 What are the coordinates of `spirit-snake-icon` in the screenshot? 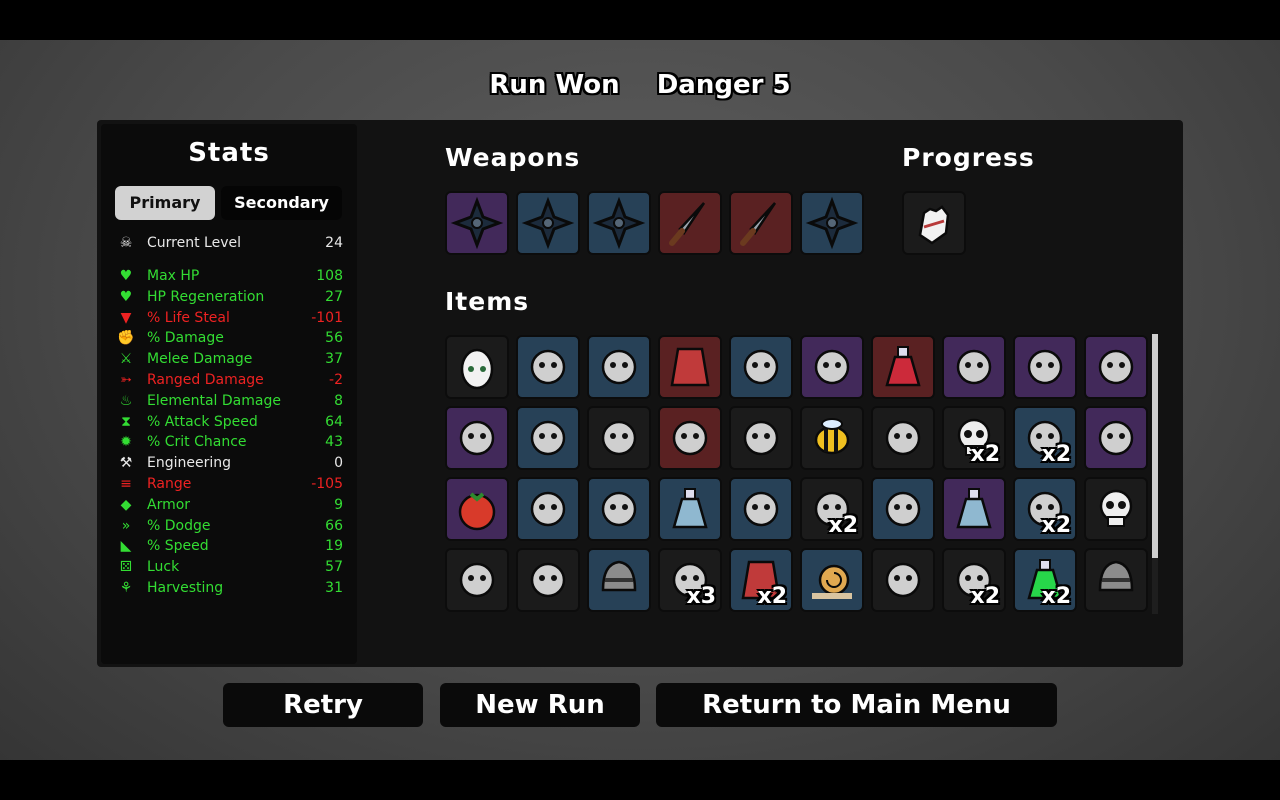 It's located at (761, 438).